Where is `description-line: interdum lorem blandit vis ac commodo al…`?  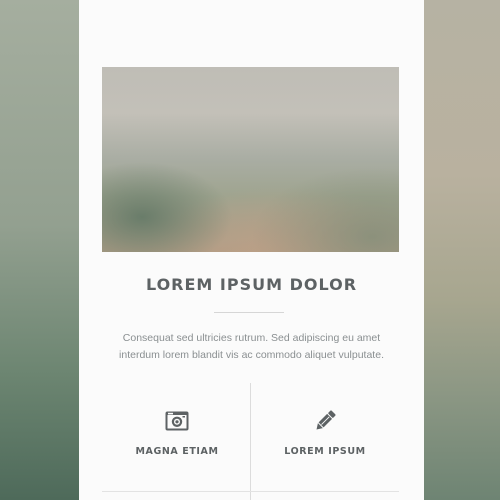 description-line: interdum lorem blandit vis ac commodo al… is located at coordinates (251, 355).